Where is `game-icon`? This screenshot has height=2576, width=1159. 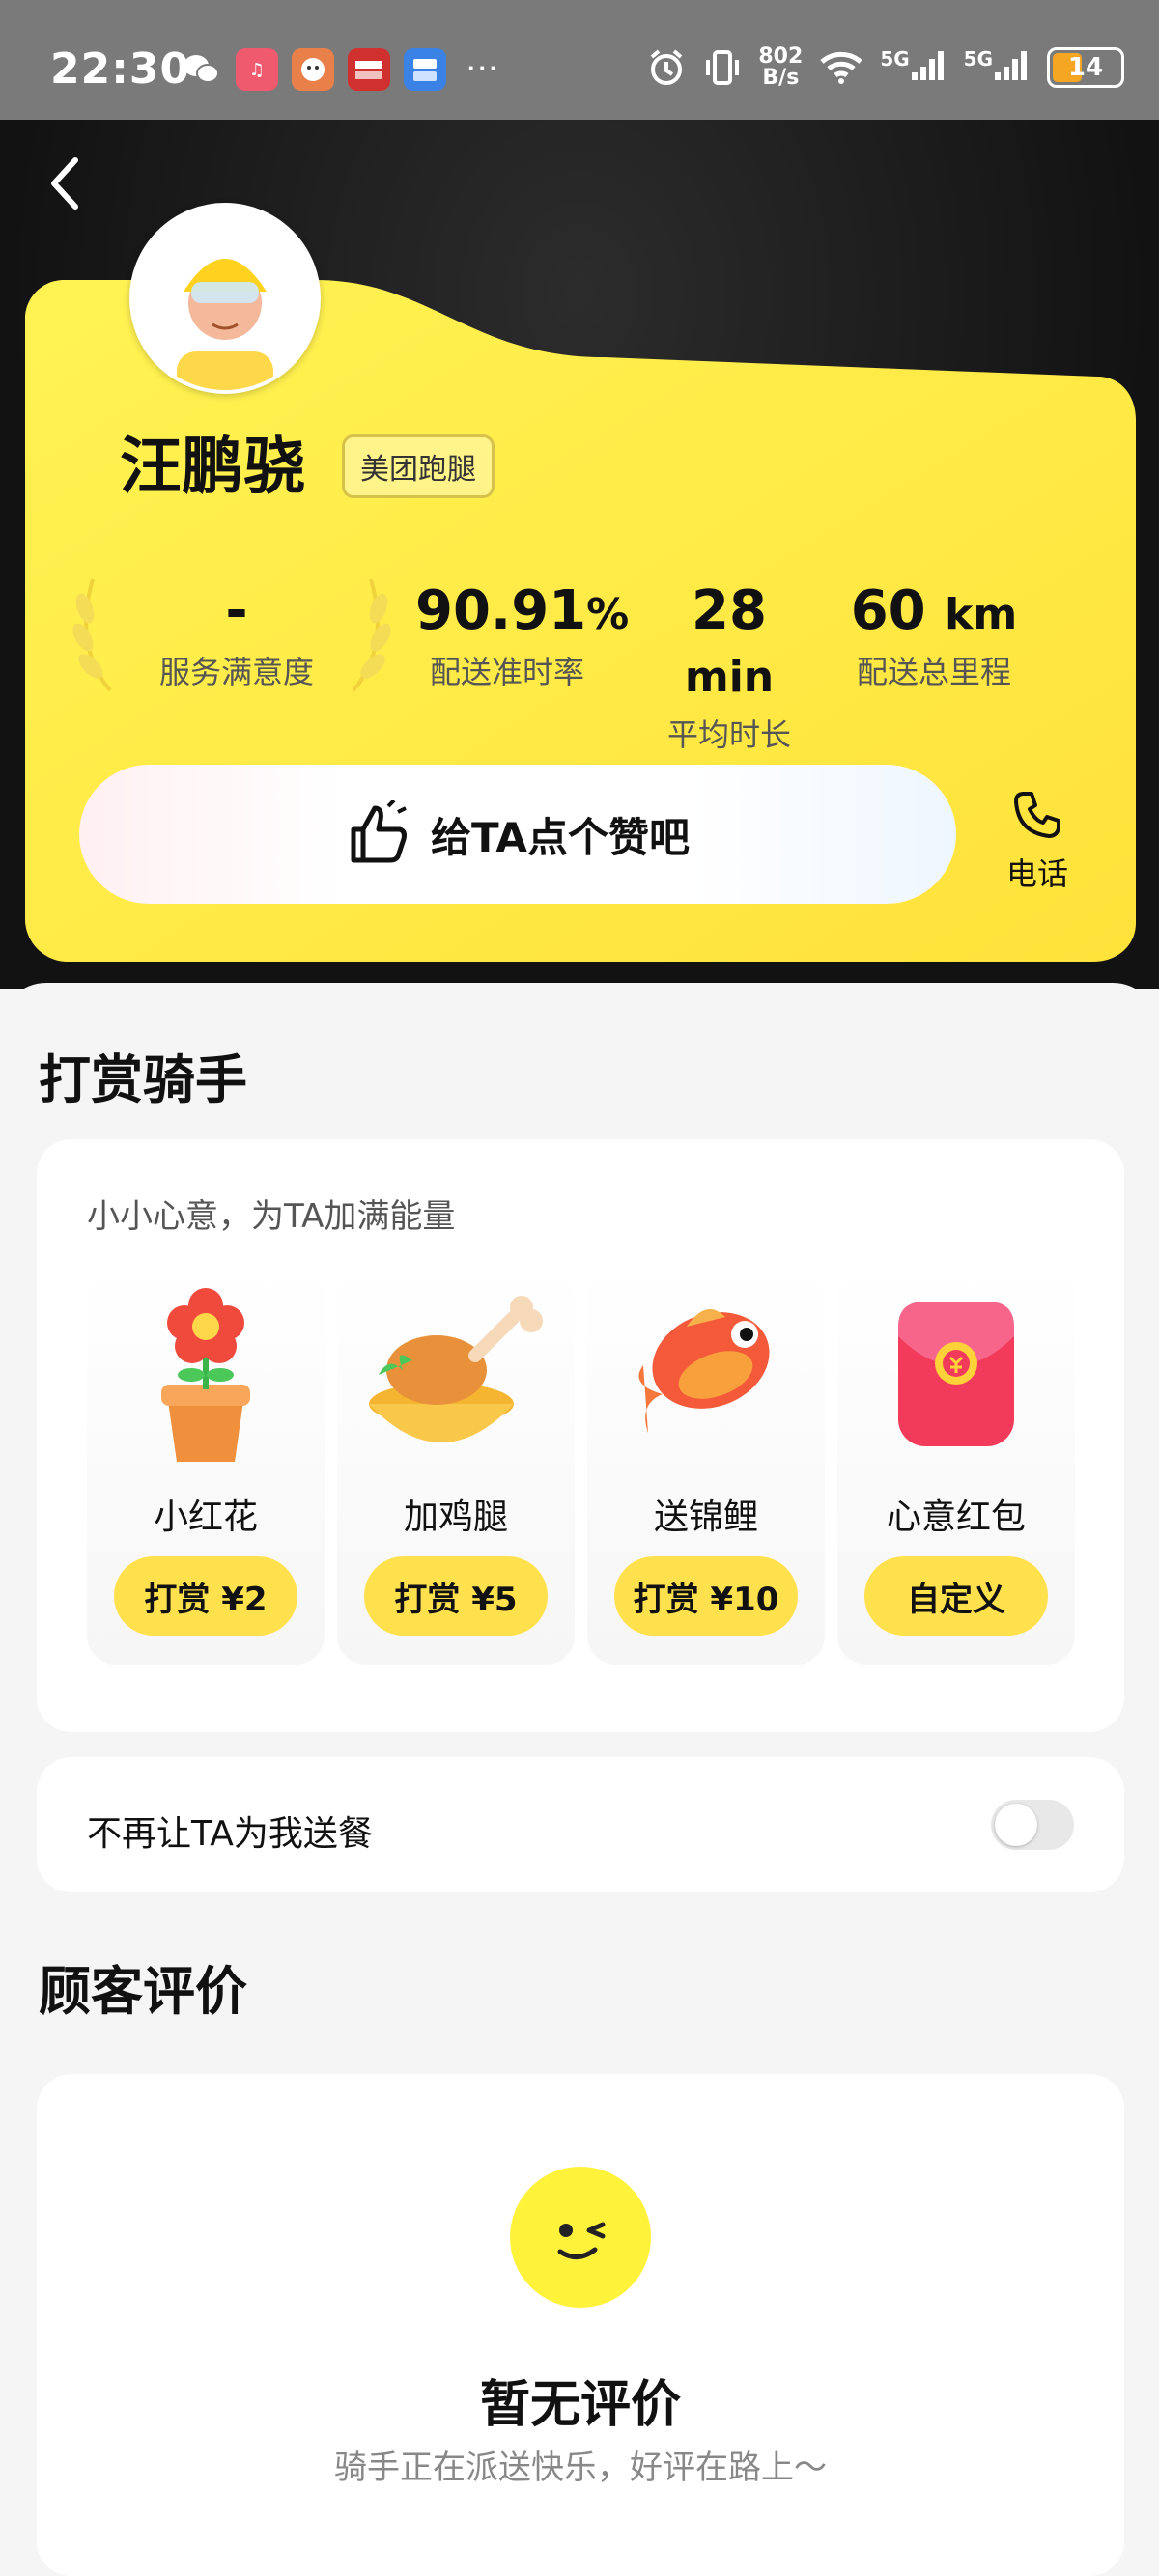
game-icon is located at coordinates (313, 69).